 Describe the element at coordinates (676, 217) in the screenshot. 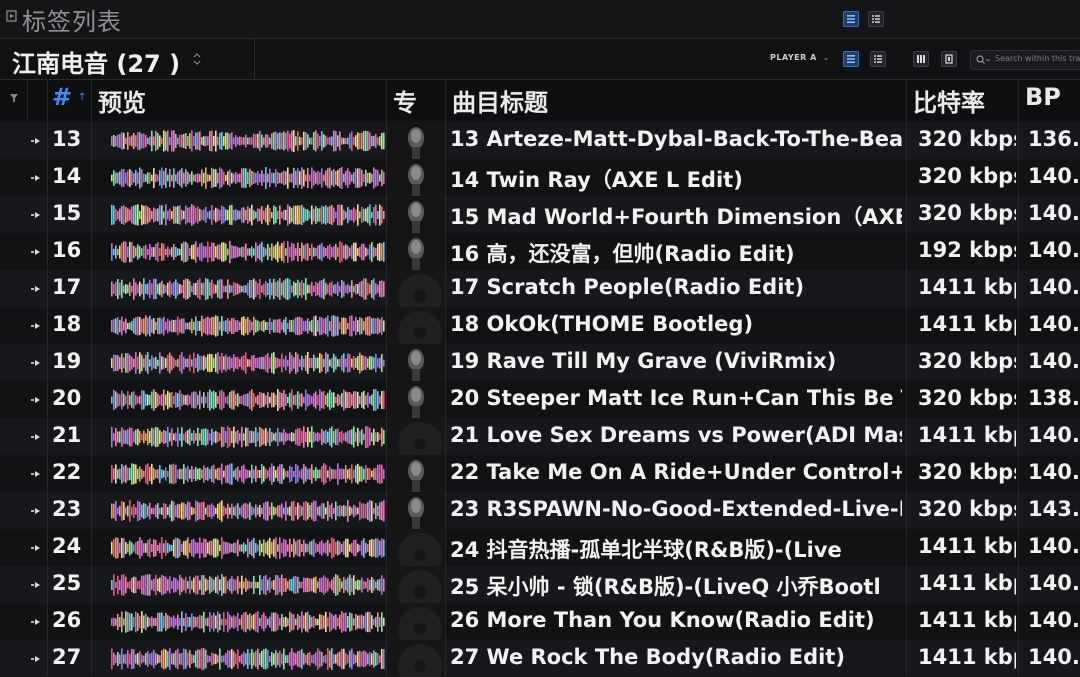

I see `track-title: 15 Mad World+Fourth Dimension（AXE L` at that location.